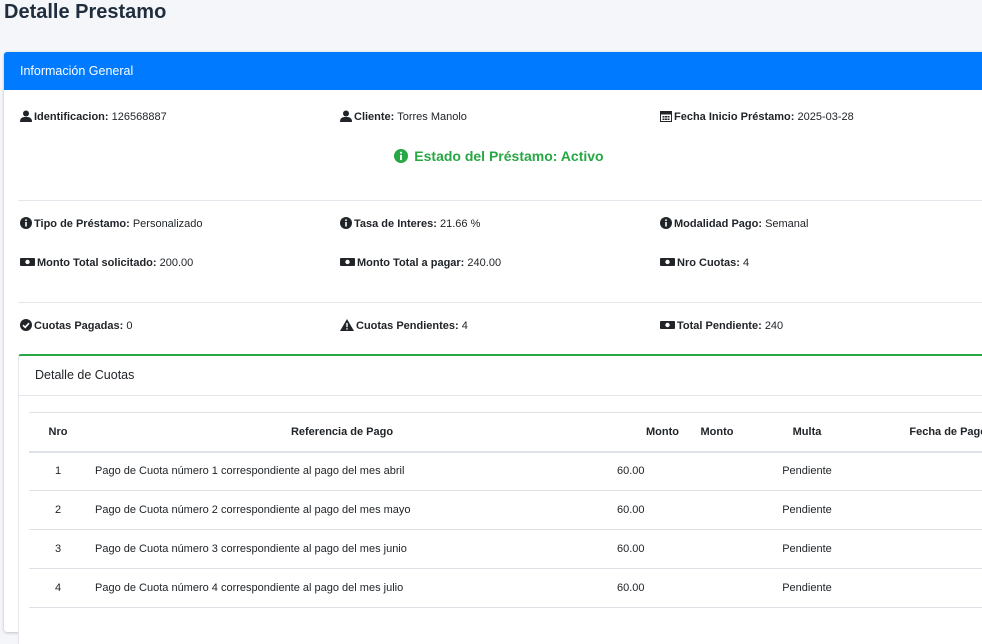 This screenshot has height=644, width=982. What do you see at coordinates (180, 326) in the screenshot?
I see `cuotas-pagadas-field: Cuotas Pagadas: 0` at bounding box center [180, 326].